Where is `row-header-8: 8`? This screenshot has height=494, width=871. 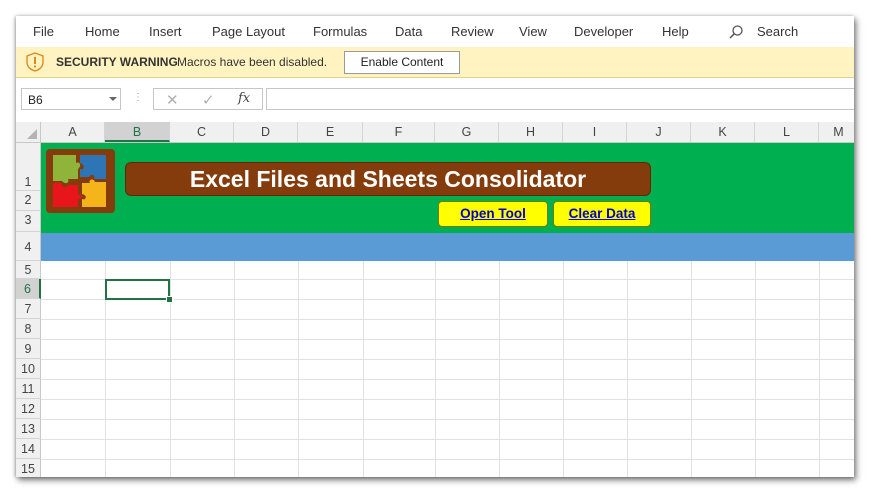
row-header-8: 8 is located at coordinates (28, 329).